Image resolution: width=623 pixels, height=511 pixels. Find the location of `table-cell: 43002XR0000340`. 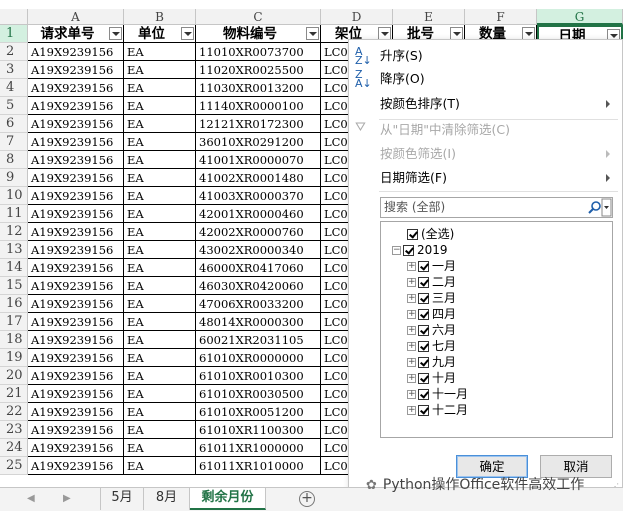

table-cell: 43002XR0000340 is located at coordinates (258, 250).